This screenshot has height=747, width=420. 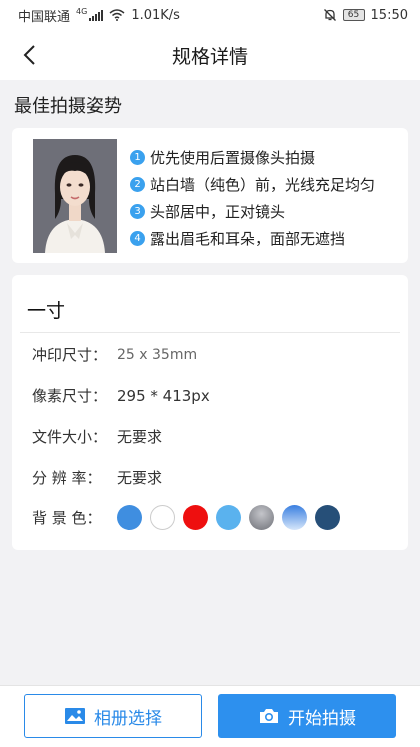 I want to click on network-type: 4G, so click(x=82, y=11).